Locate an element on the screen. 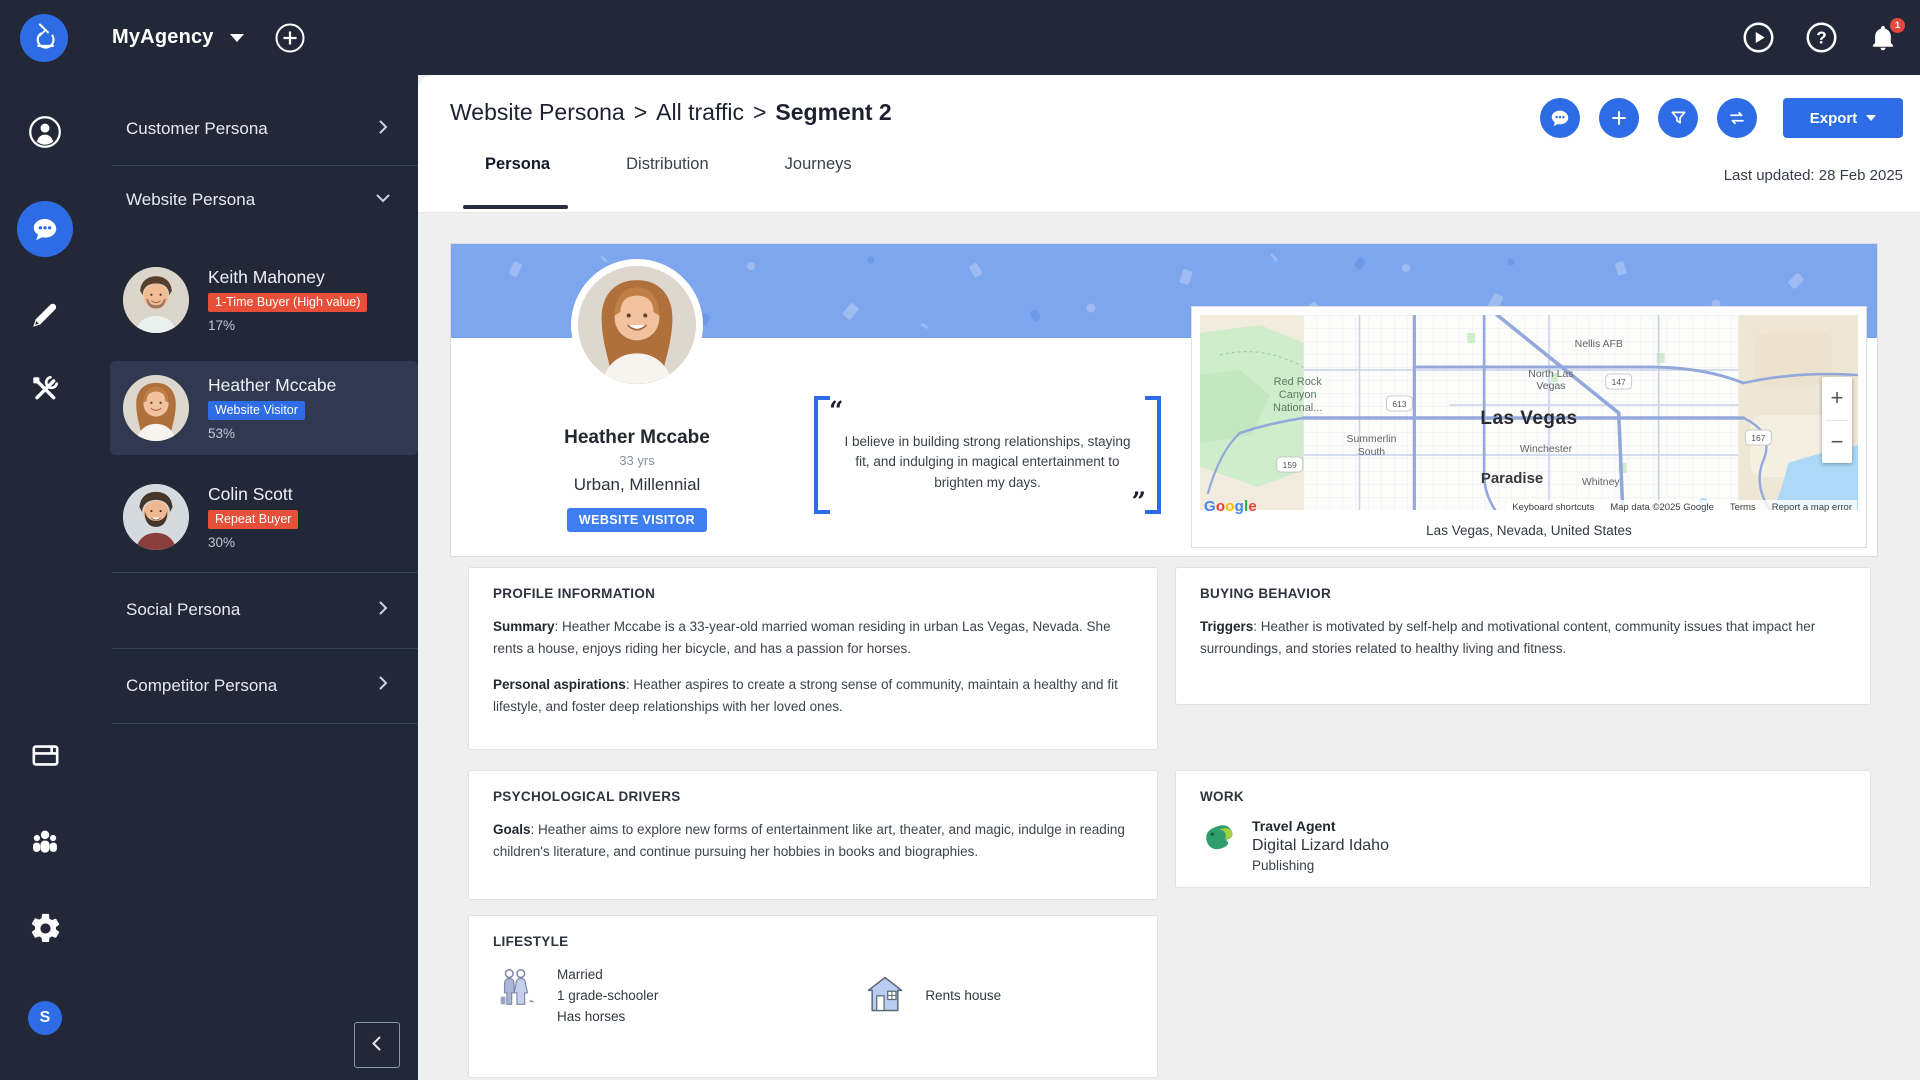 This screenshot has width=1920, height=1080. microscope-icon is located at coordinates (44, 38).